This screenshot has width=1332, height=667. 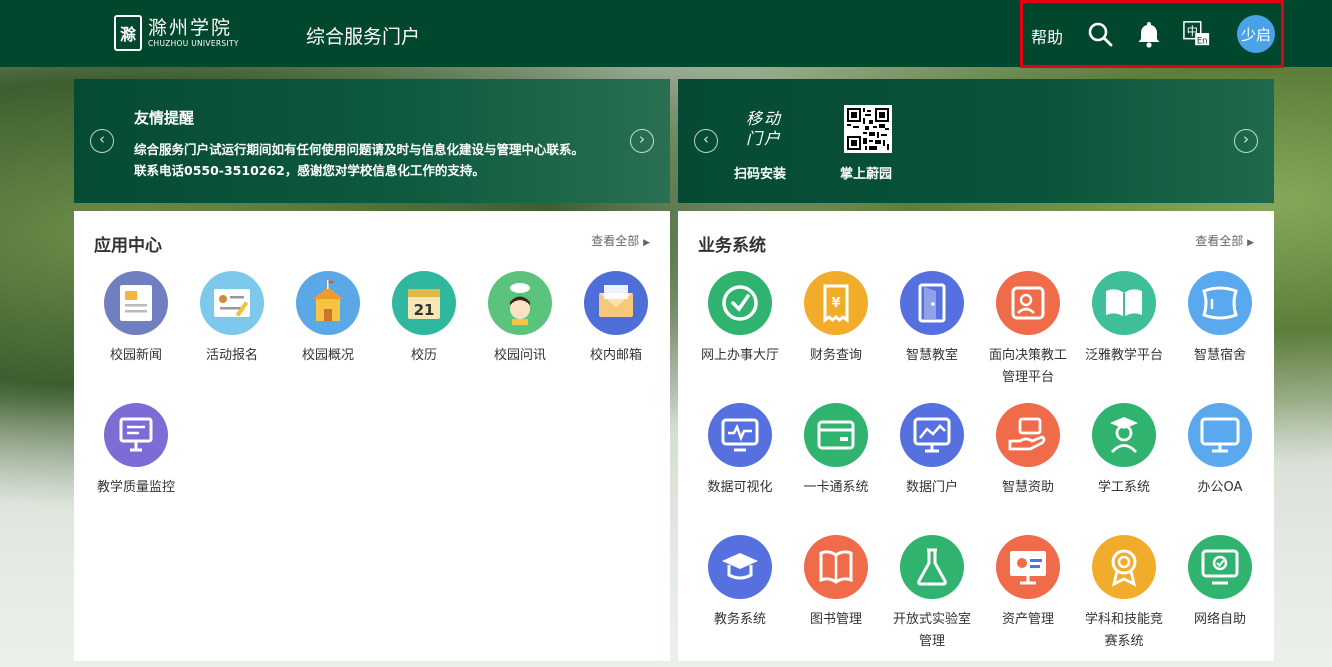 I want to click on app-tile: 开放式实验室管理, so click(x=932, y=594).